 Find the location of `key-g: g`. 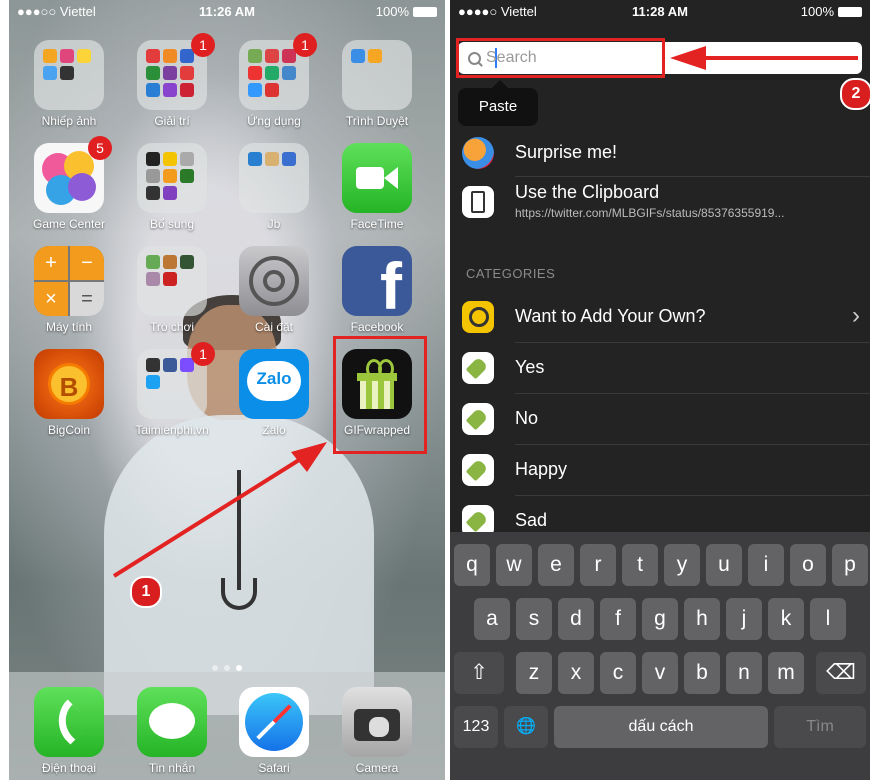

key-g: g is located at coordinates (660, 619).